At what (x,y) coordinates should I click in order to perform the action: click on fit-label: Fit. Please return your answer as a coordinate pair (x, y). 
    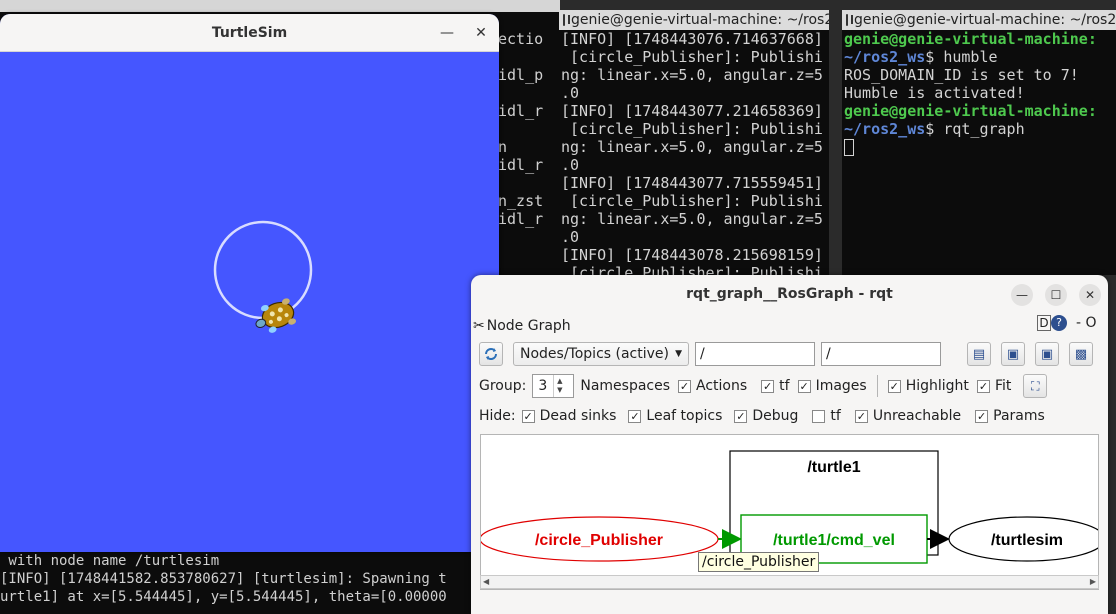
    Looking at the image, I should click on (1003, 386).